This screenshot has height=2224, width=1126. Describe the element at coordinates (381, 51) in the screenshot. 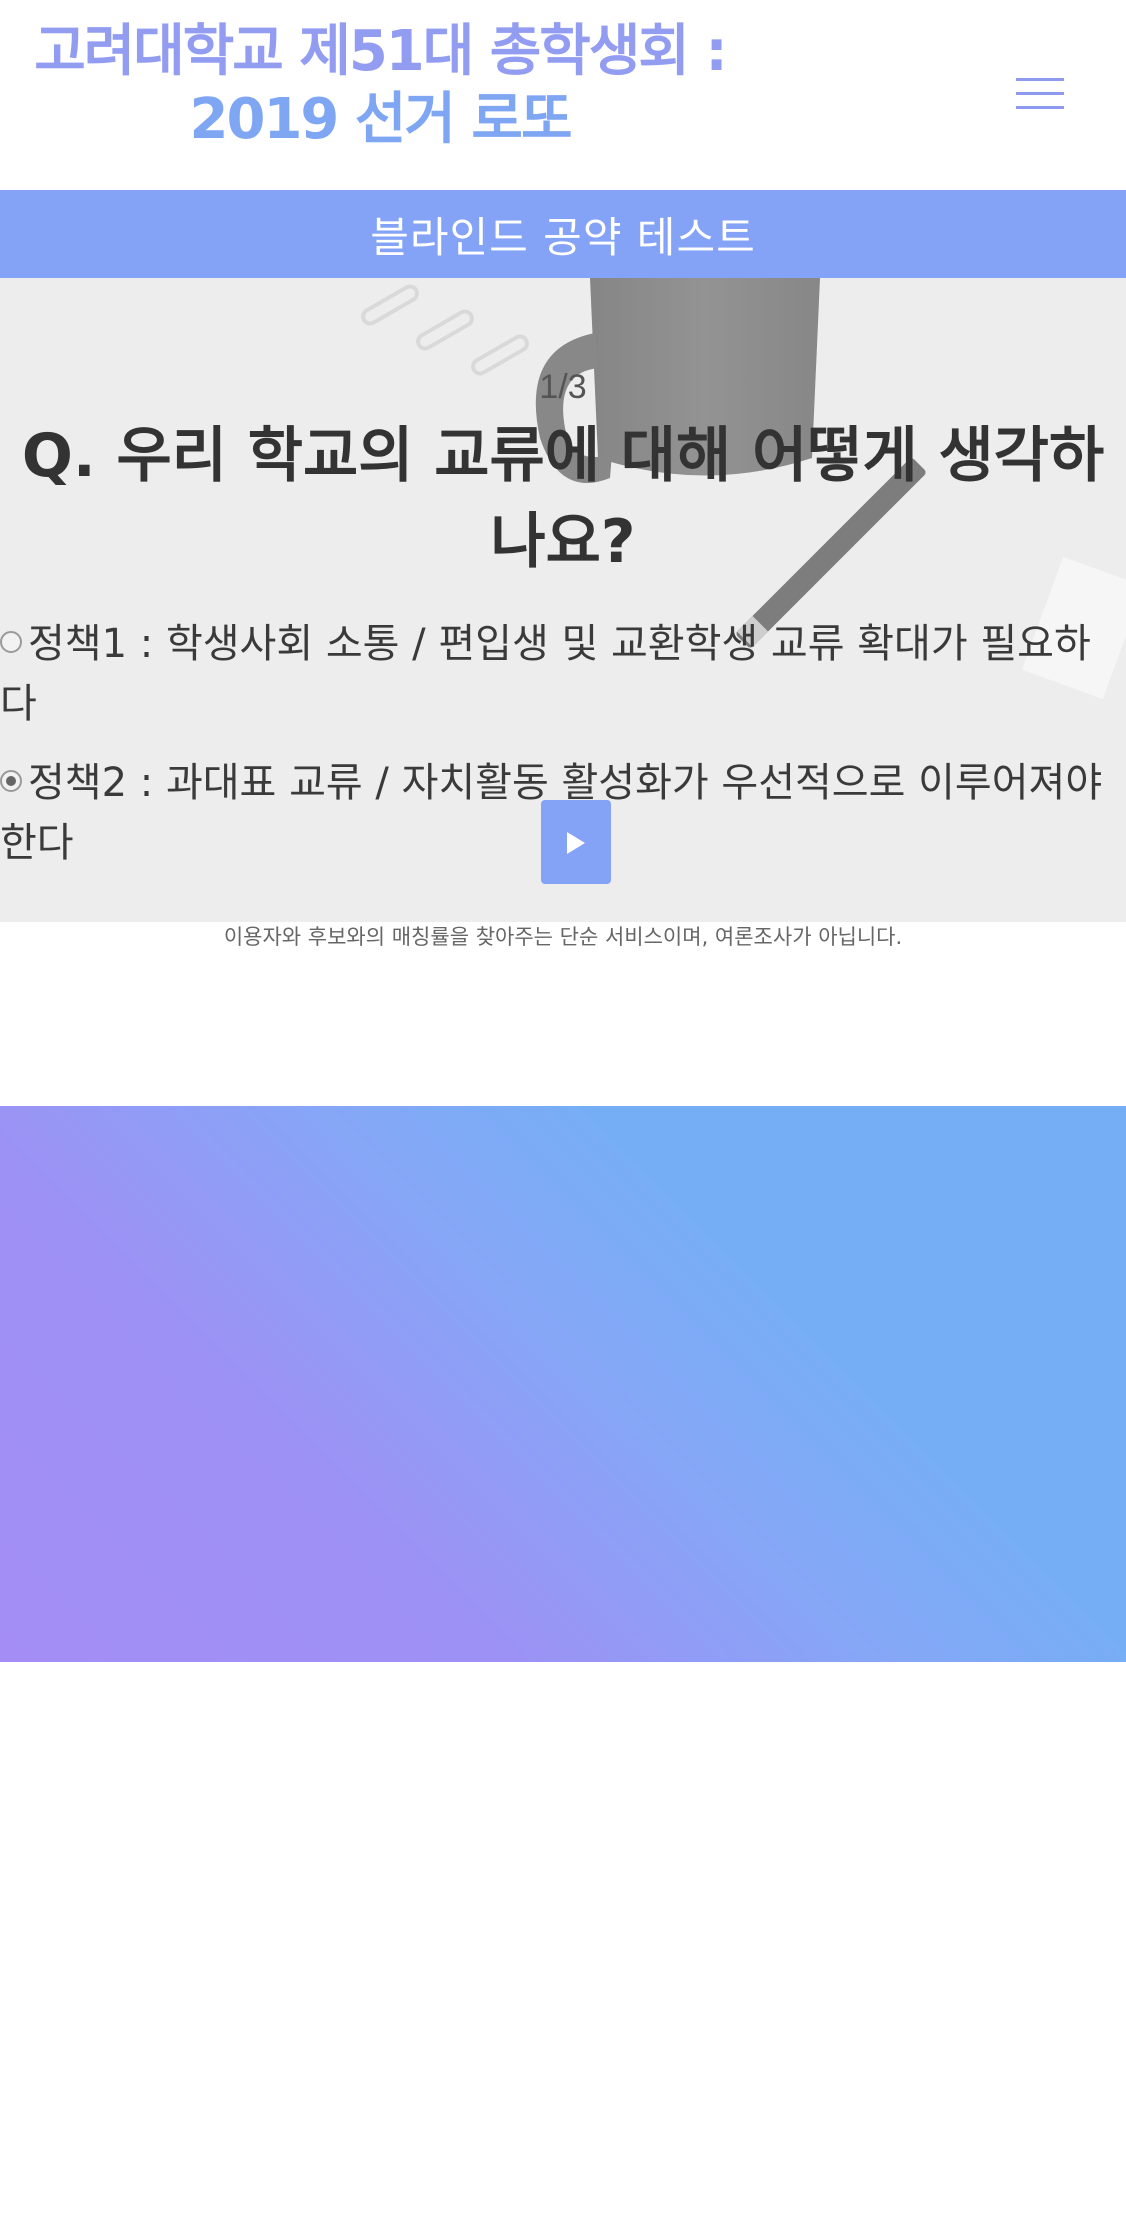

I see `site-title-line1: 고려대학교 제51대 총학생회 :` at that location.